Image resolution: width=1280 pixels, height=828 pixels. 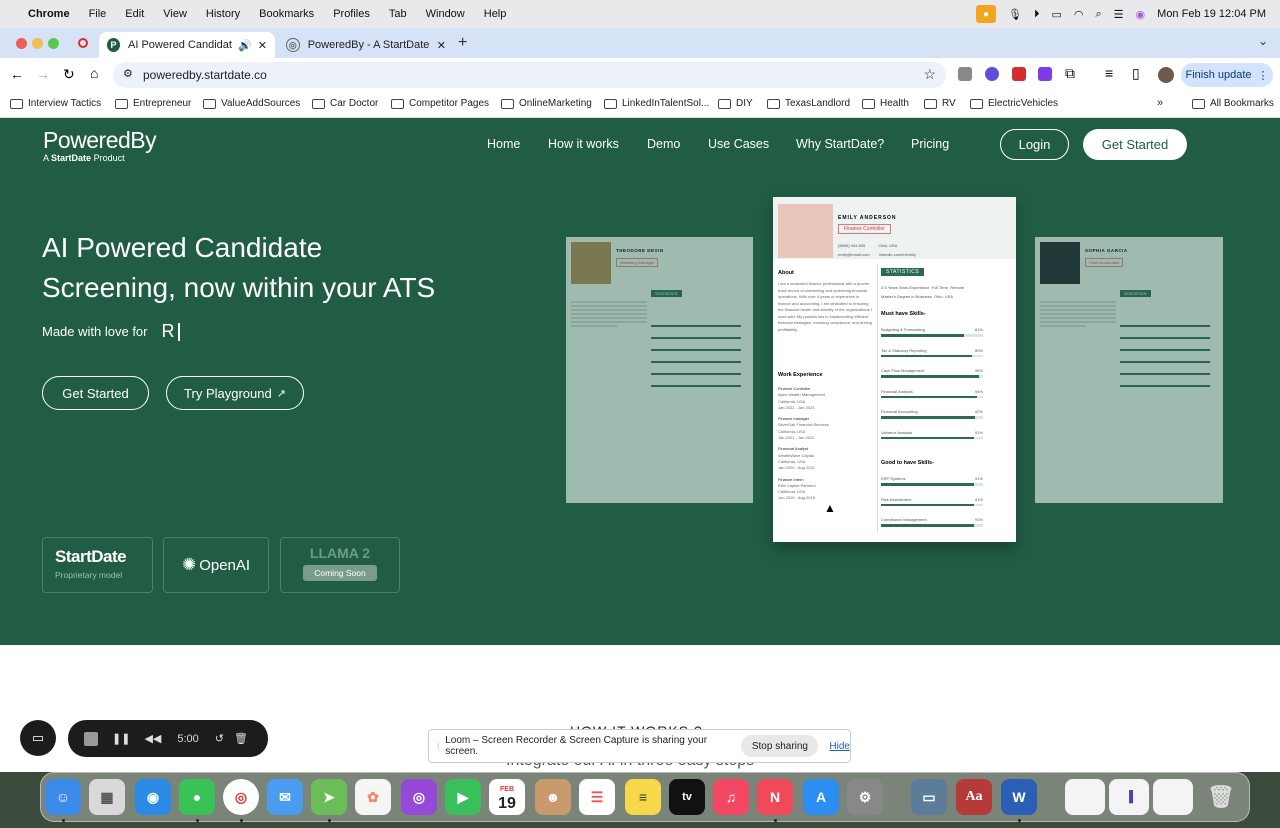 I want to click on nav-why-startdate: Why StartDate?, so click(x=840, y=144).